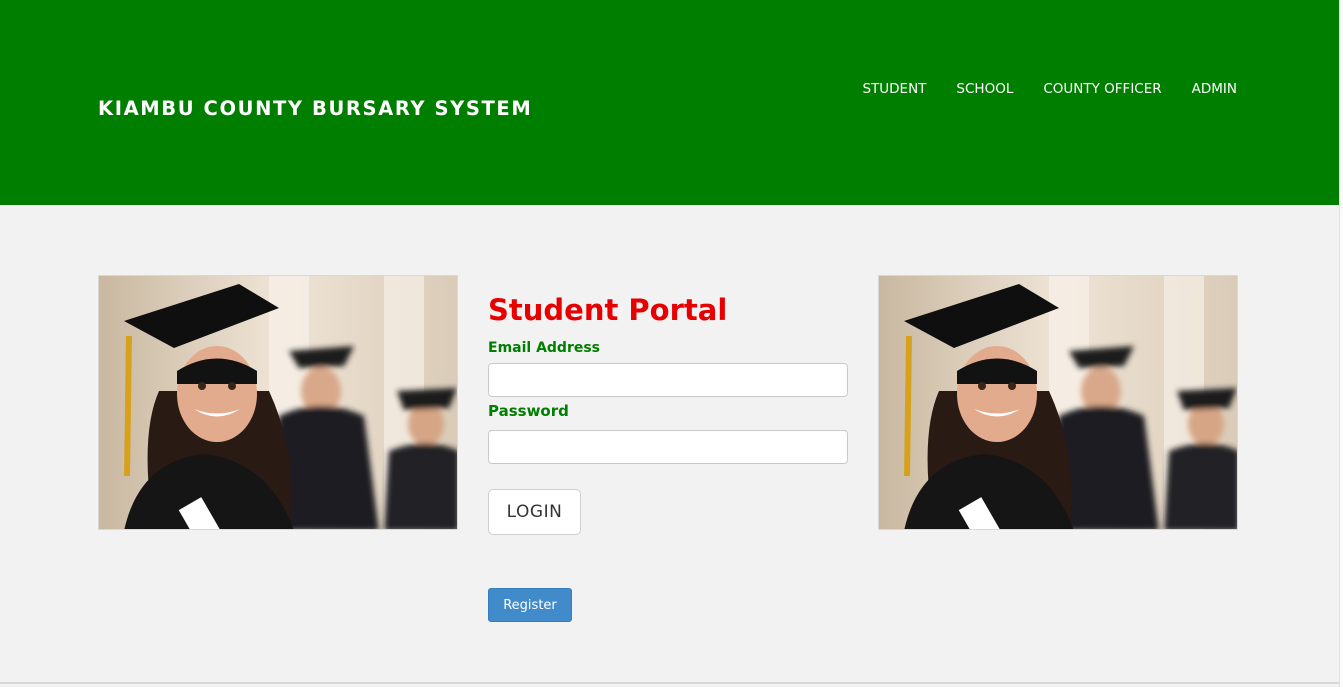 The width and height of the screenshot is (1343, 687). Describe the element at coordinates (1214, 89) in the screenshot. I see `nav-admin: ADMIN` at that location.